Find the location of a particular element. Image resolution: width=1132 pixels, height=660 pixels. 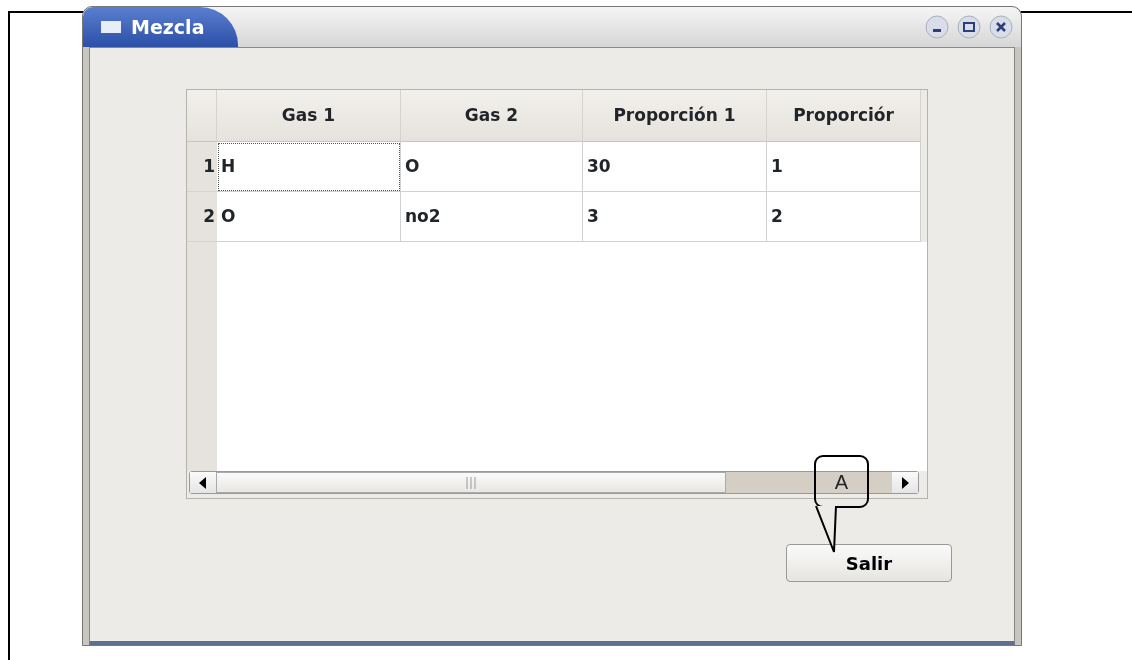

table-cell: 30 is located at coordinates (675, 167).